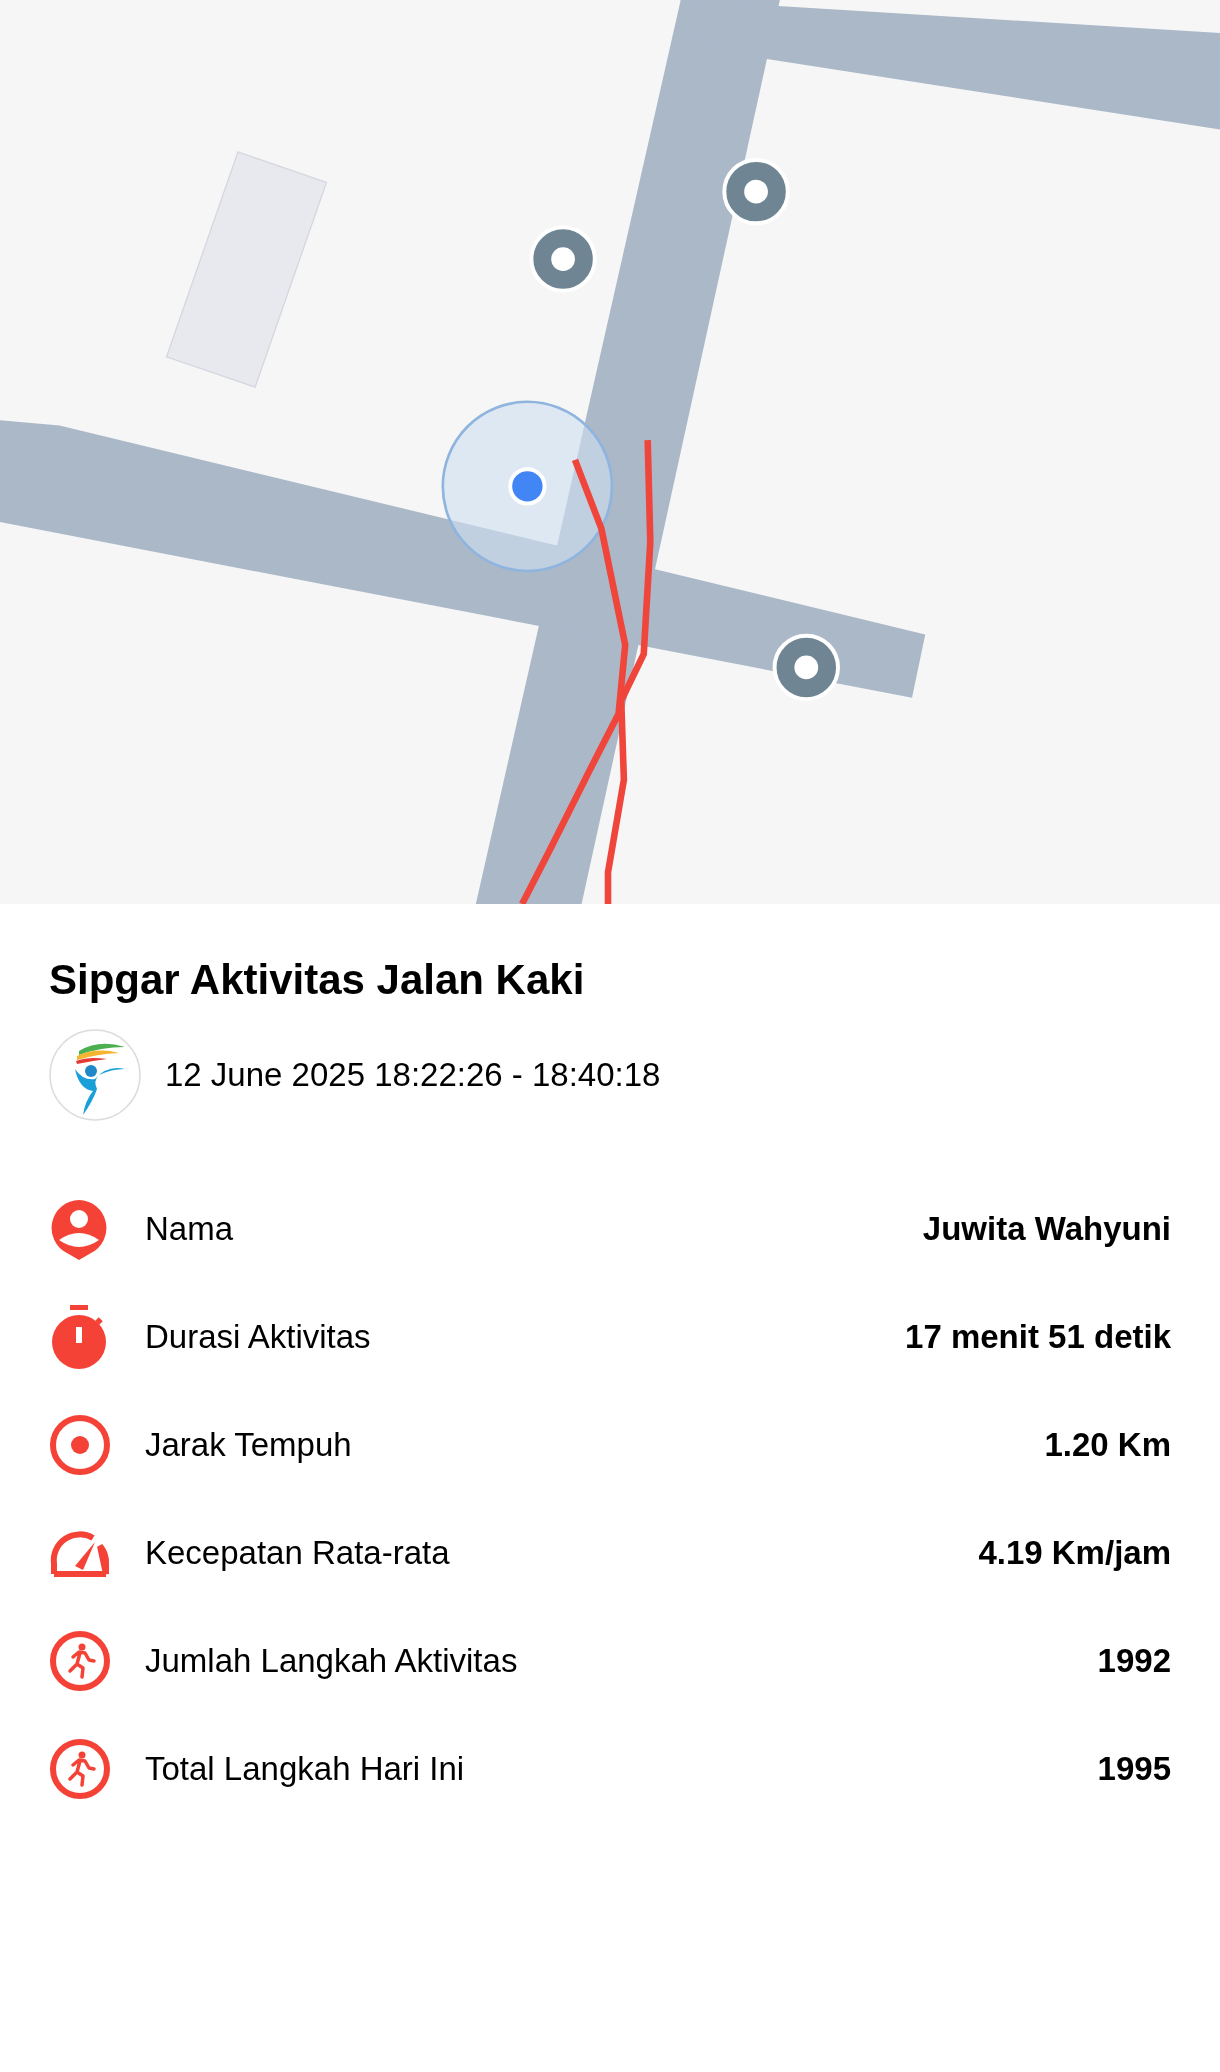 This screenshot has height=2072, width=1220. Describe the element at coordinates (249, 1444) in the screenshot. I see `stat-label: Jarak Tempuh` at that location.